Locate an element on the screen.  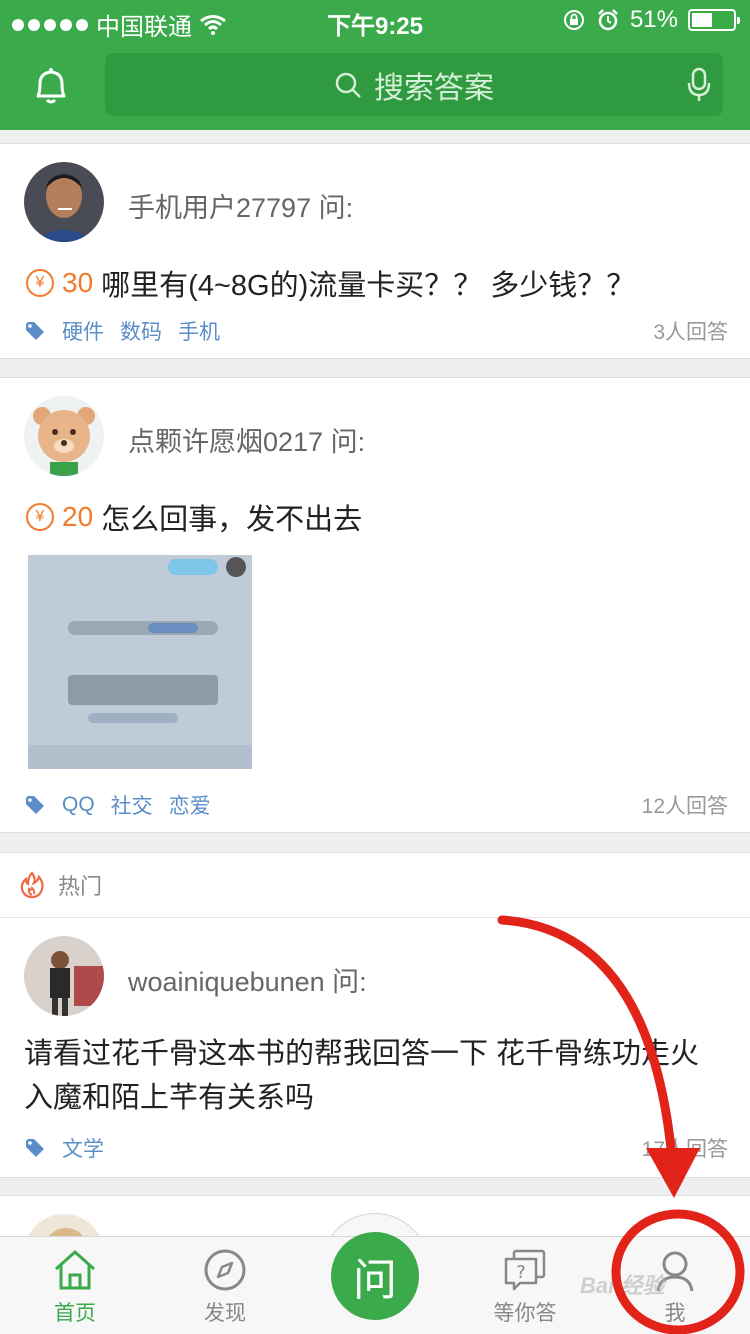
microphone-icon is located at coordinates (699, 85).